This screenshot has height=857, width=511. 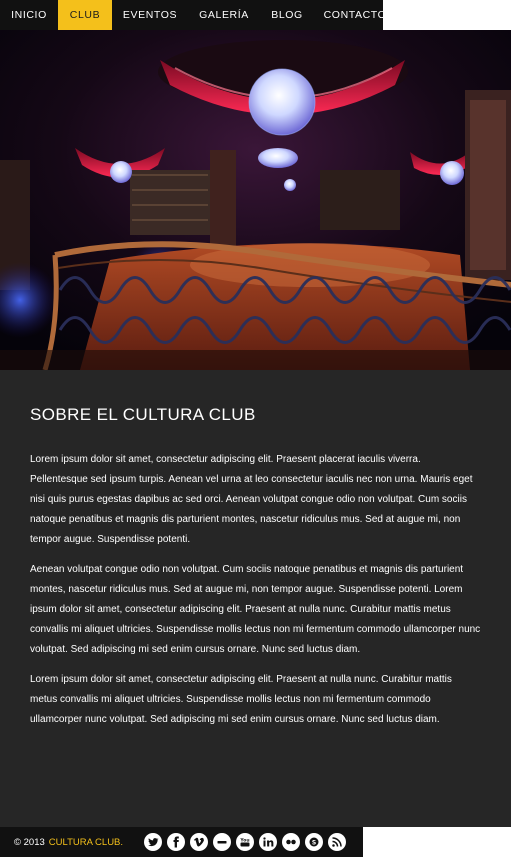 What do you see at coordinates (337, 842) in the screenshot?
I see `rss-icon` at bounding box center [337, 842].